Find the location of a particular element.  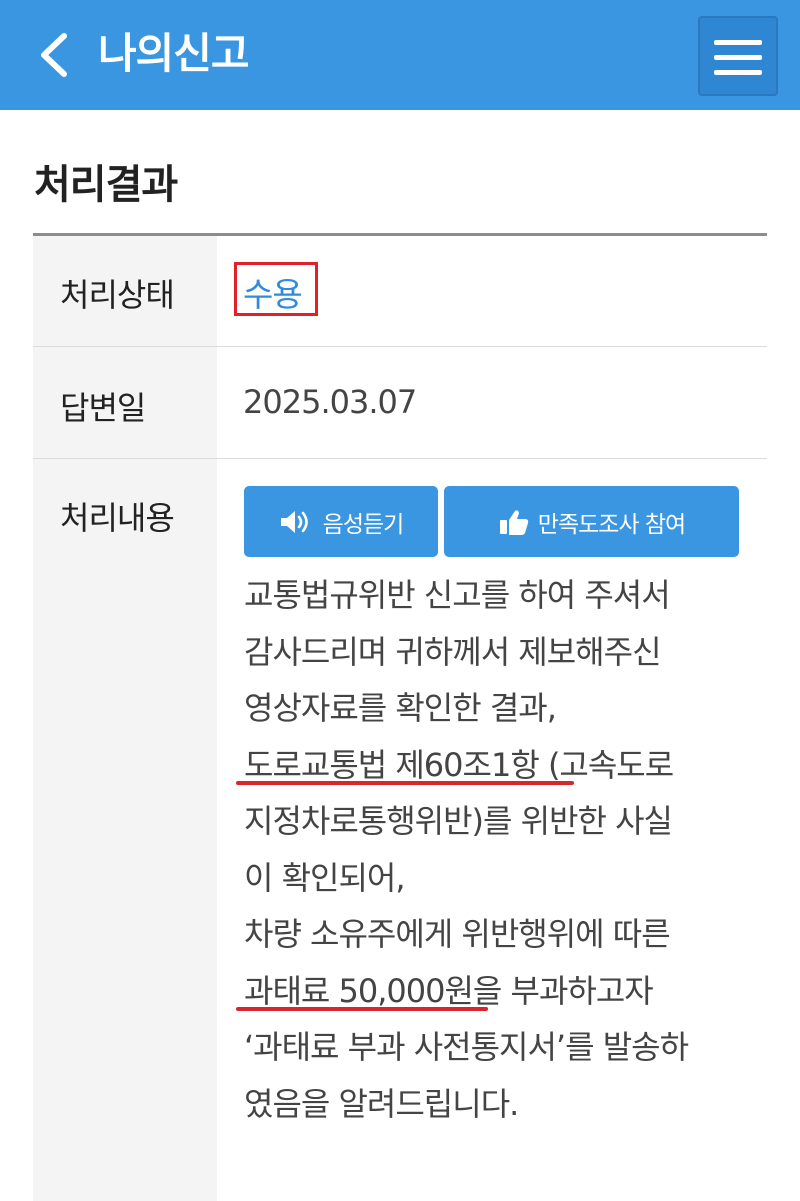

voice-listen-button: 음성듣기 is located at coordinates (341, 521).